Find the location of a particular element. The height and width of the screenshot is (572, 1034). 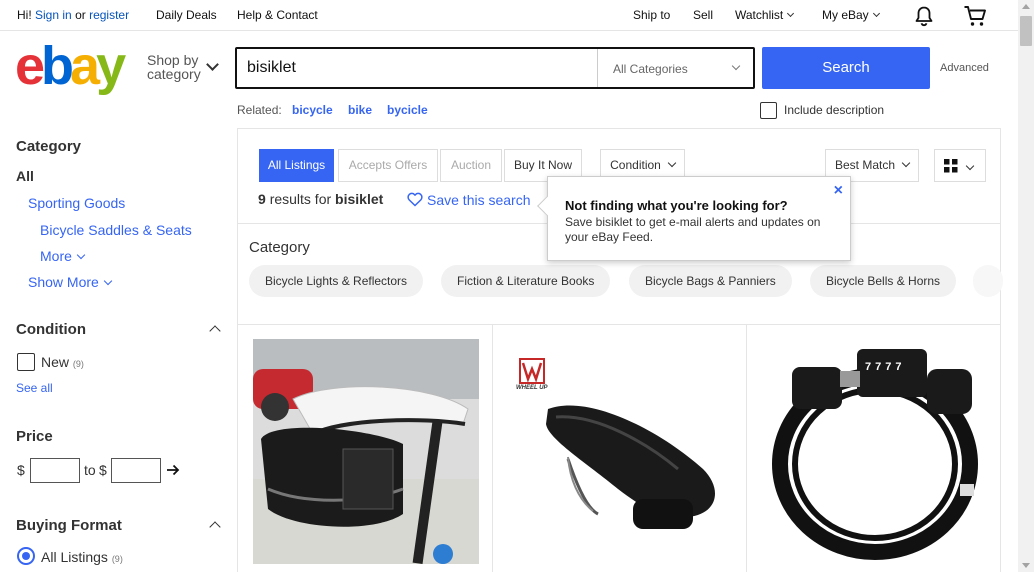

price-max-input is located at coordinates (136, 470).